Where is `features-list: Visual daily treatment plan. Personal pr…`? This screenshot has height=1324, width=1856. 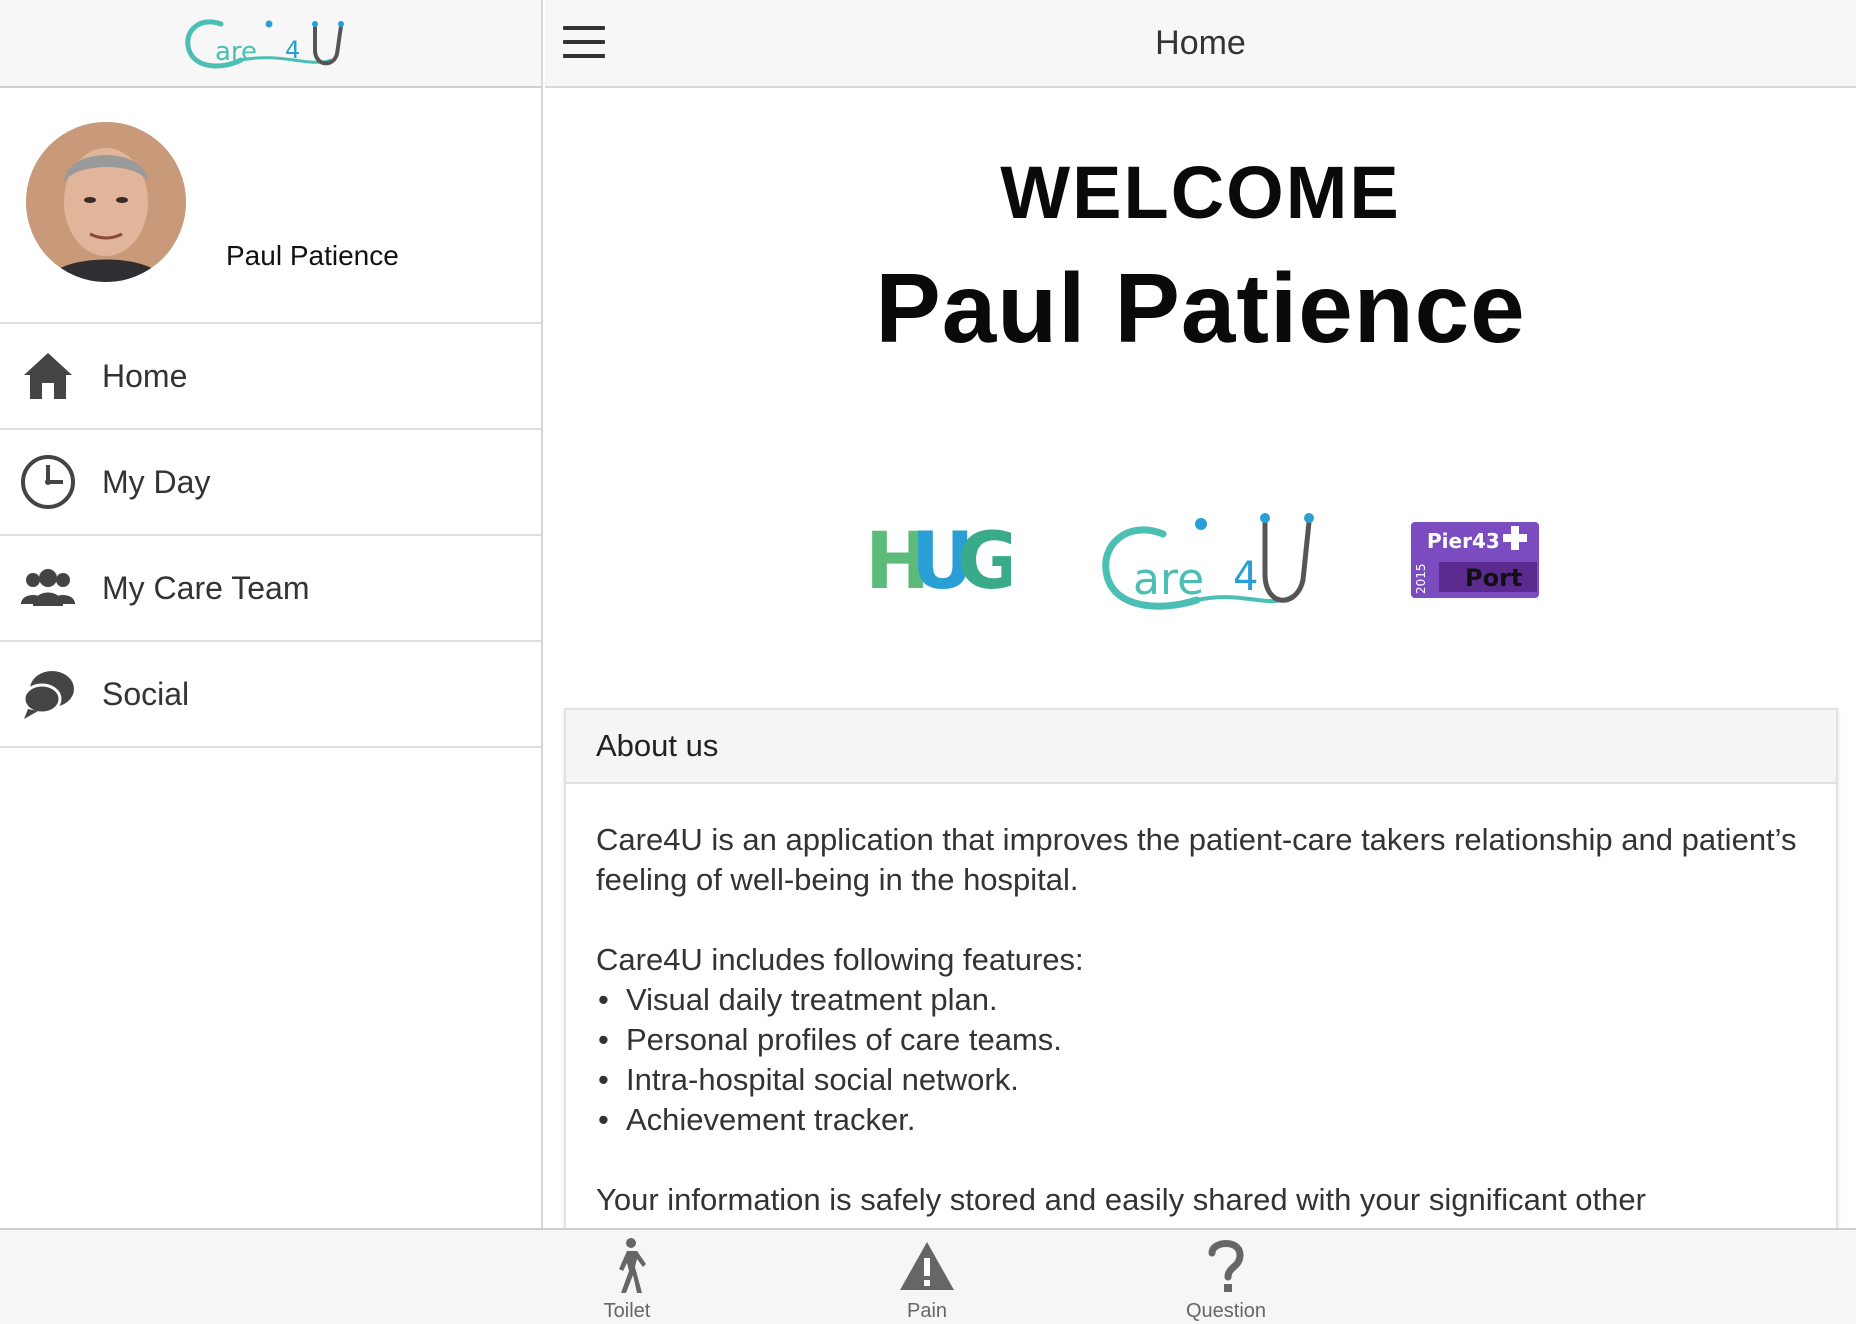 features-list: Visual daily treatment plan. Personal pr… is located at coordinates (1201, 1060).